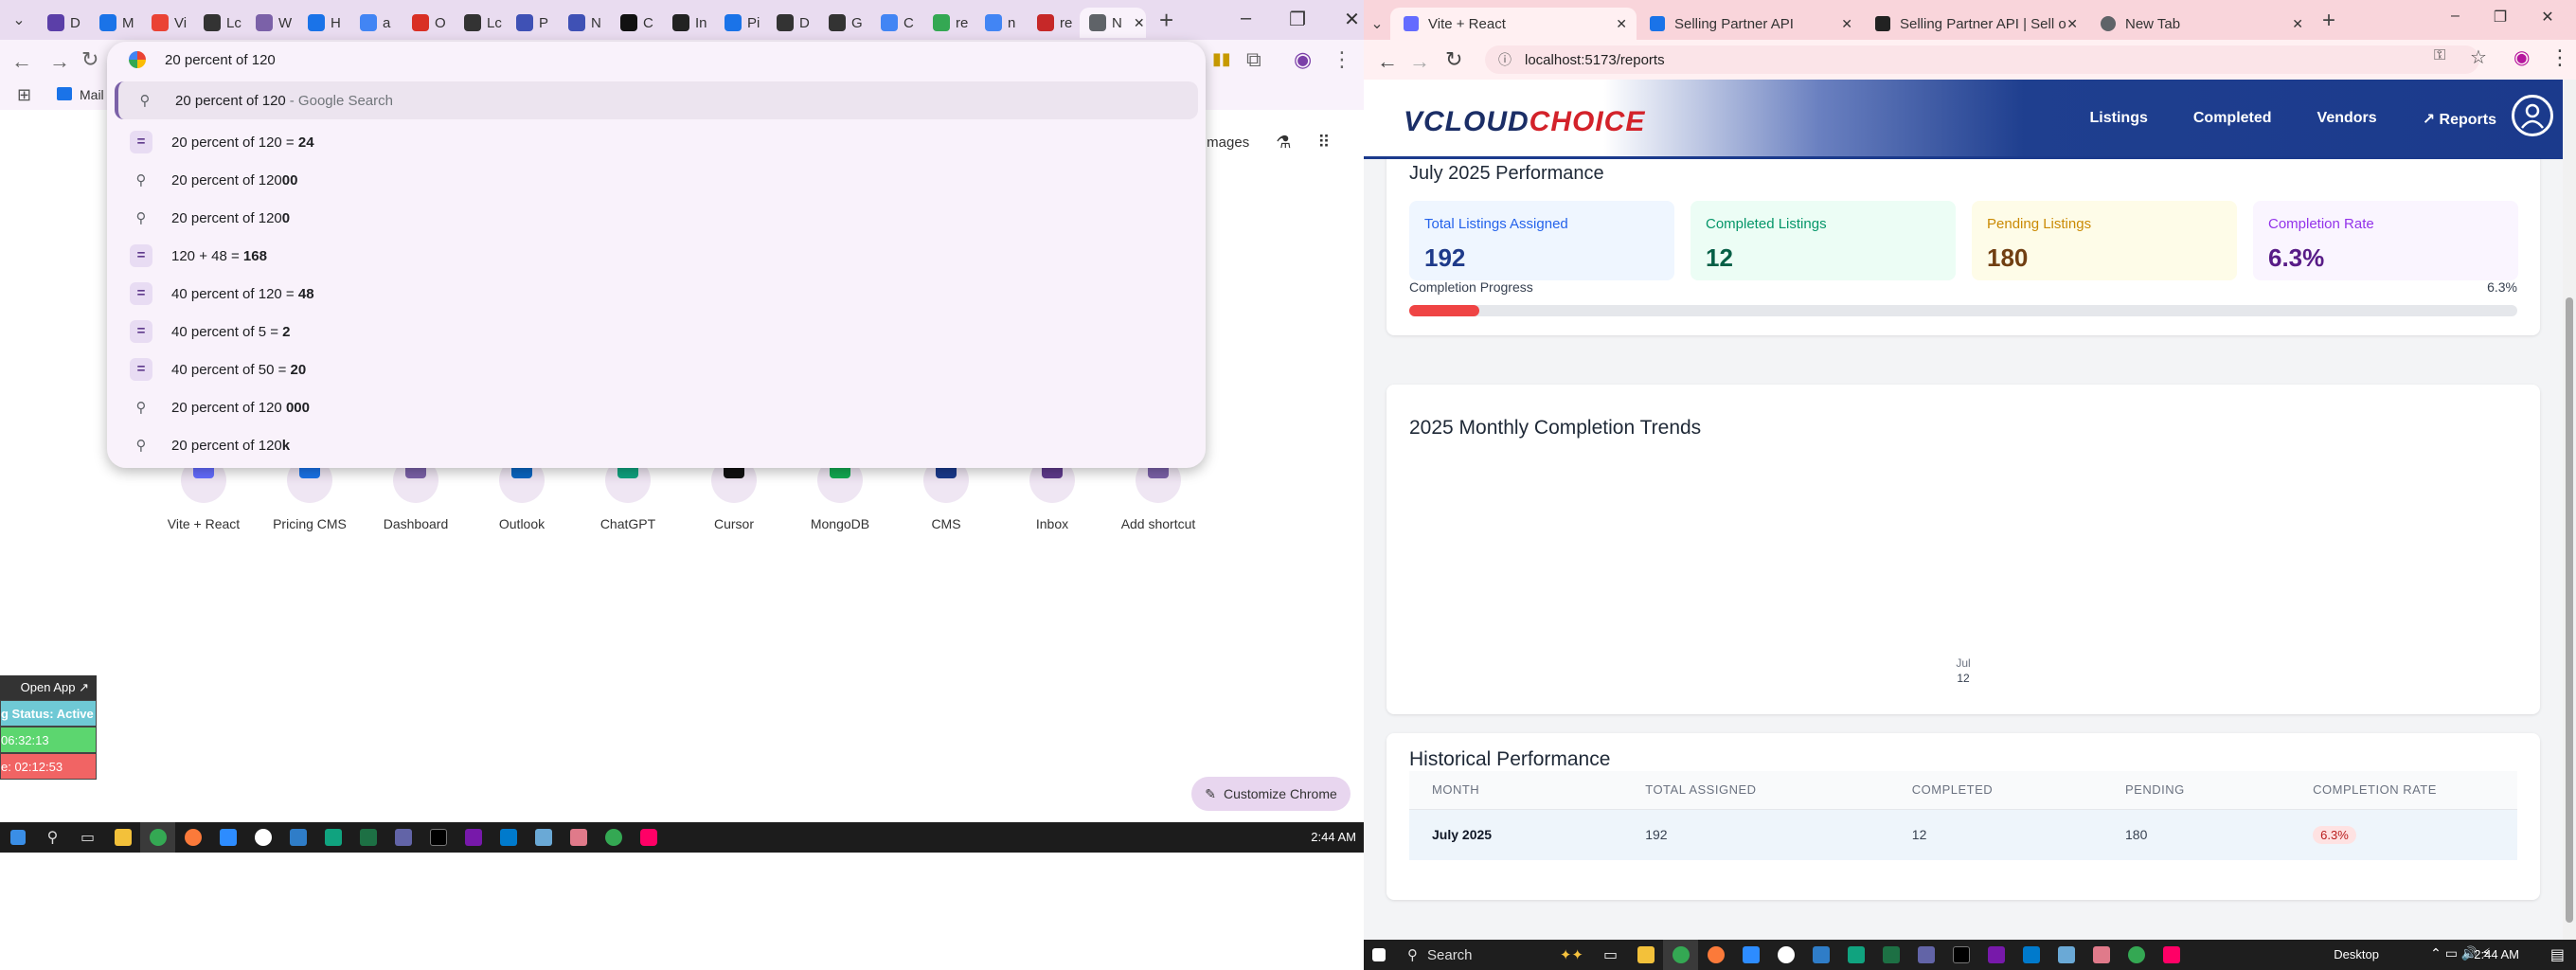 This screenshot has height=970, width=2576. What do you see at coordinates (2557, 954) in the screenshot?
I see `notifications-icon: ▤` at bounding box center [2557, 954].